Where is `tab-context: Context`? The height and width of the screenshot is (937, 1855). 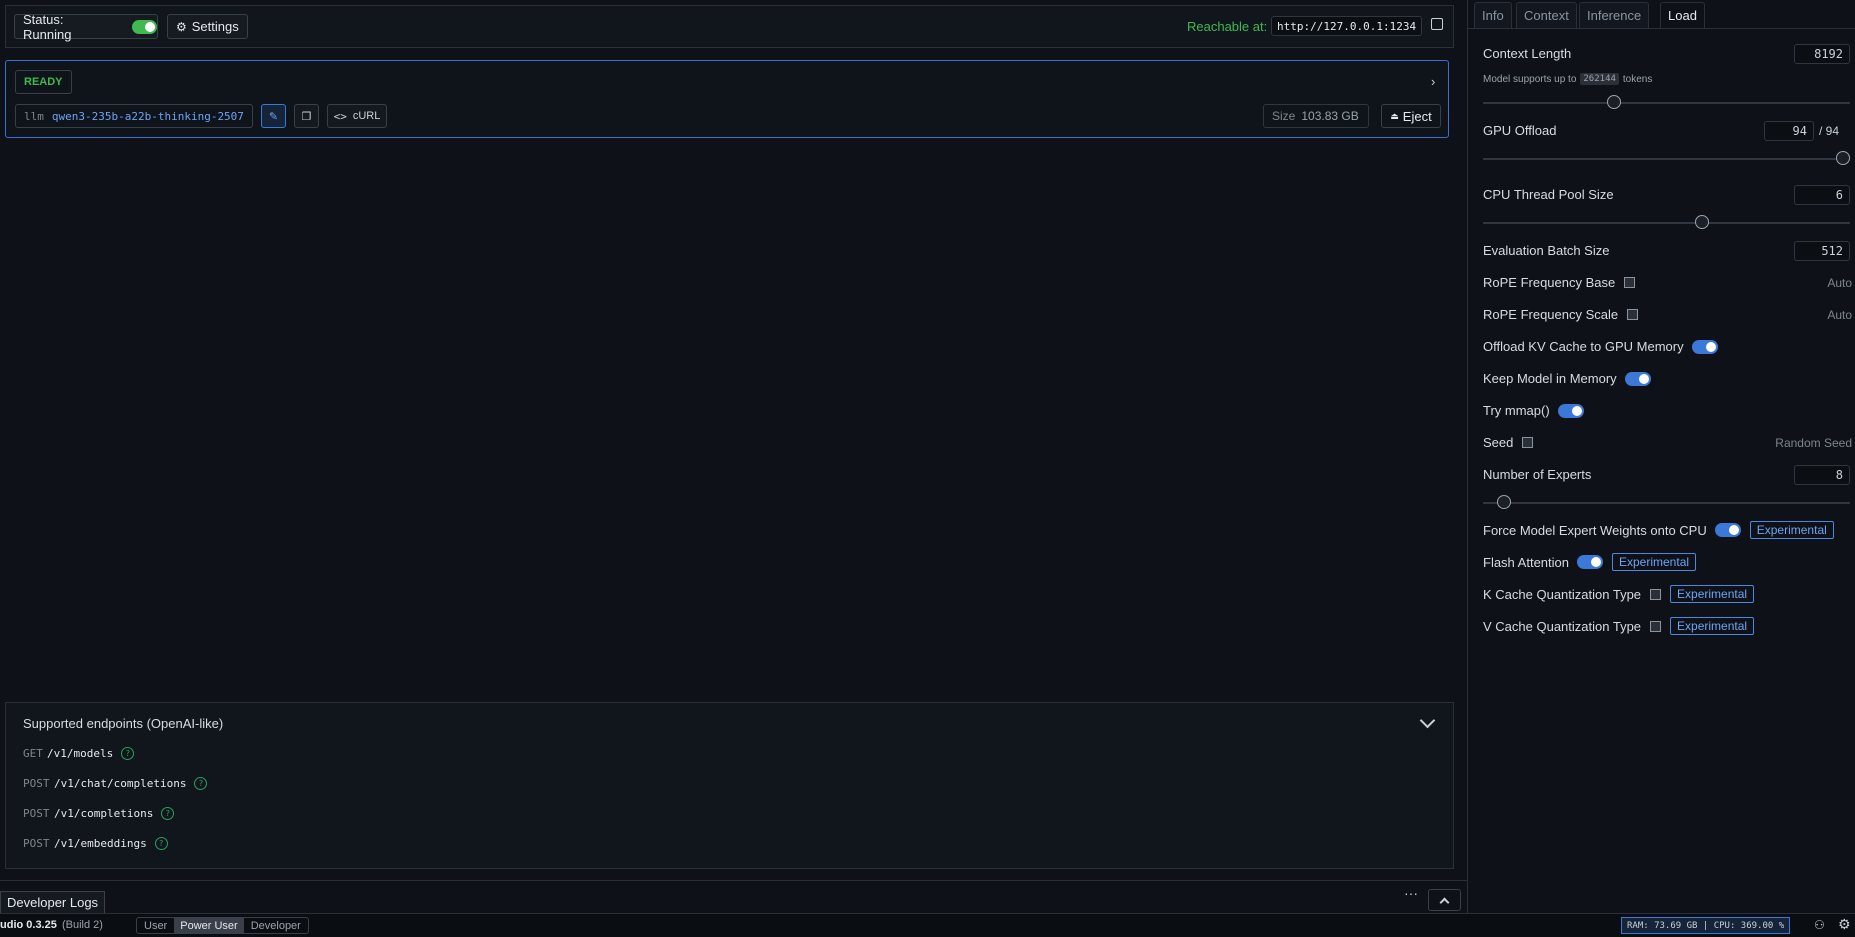 tab-context: Context is located at coordinates (1546, 15).